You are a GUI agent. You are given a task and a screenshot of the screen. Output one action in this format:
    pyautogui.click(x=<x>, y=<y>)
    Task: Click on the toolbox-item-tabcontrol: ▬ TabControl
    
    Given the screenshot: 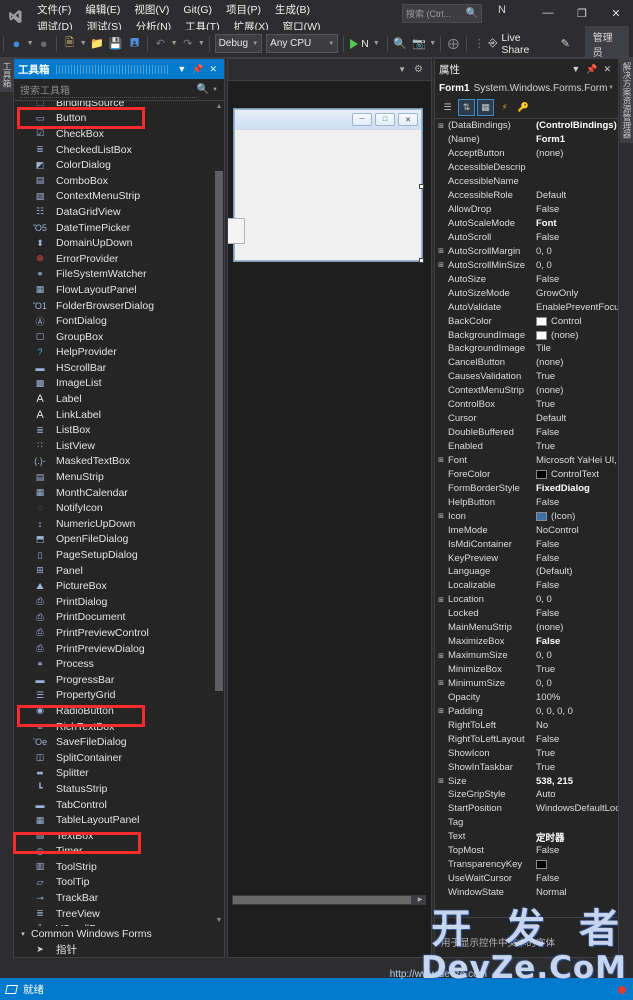 What is the action you would take?
    pyautogui.click(x=119, y=805)
    